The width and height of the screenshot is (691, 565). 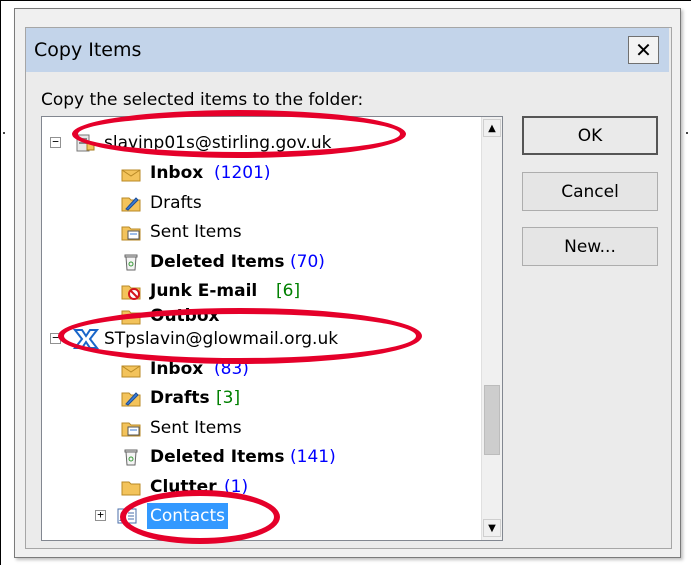 I want to click on a2-drafts-count: [3], so click(x=228, y=398).